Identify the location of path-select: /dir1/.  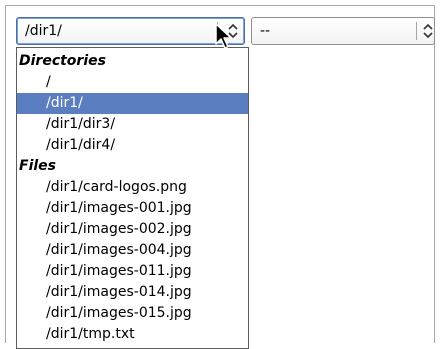
(130, 31).